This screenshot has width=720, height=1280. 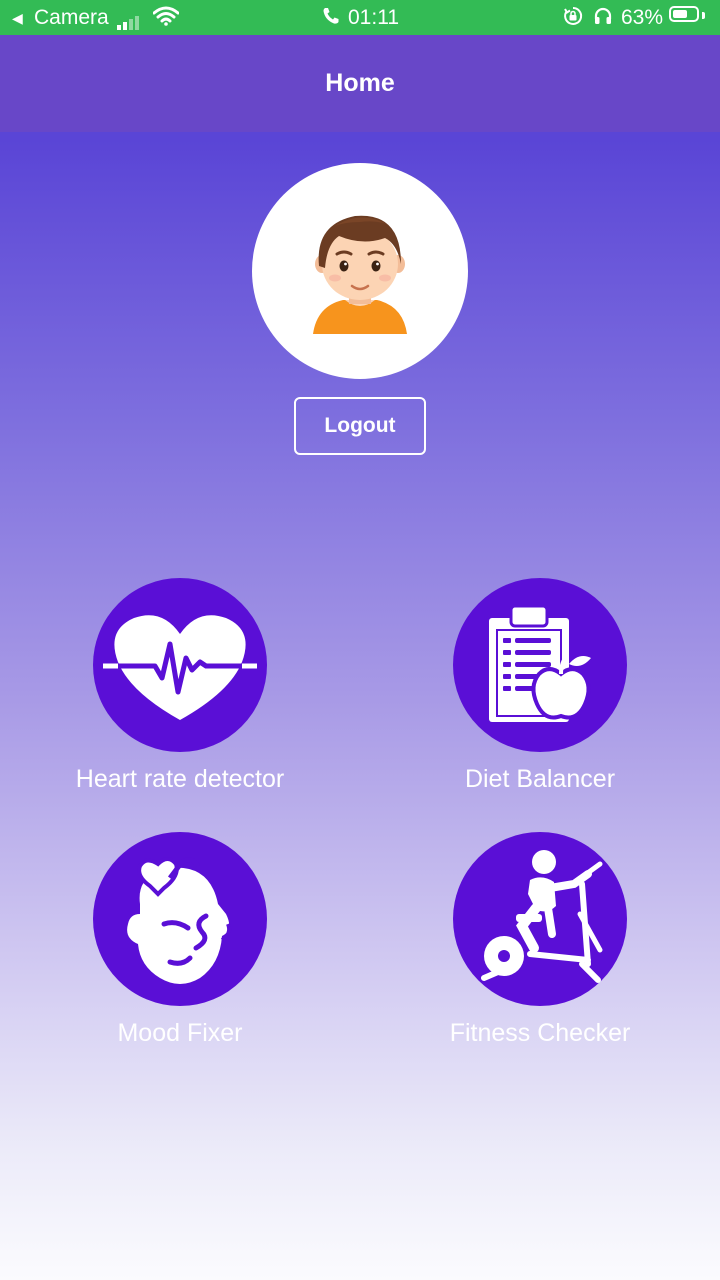 I want to click on feature-diet-balancer: Diet Balancer, so click(x=540, y=686).